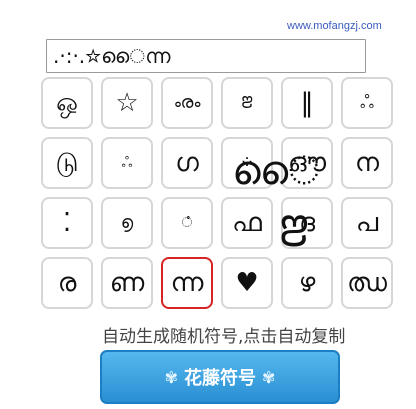  I want to click on symbol-cell: പ, so click(367, 223).